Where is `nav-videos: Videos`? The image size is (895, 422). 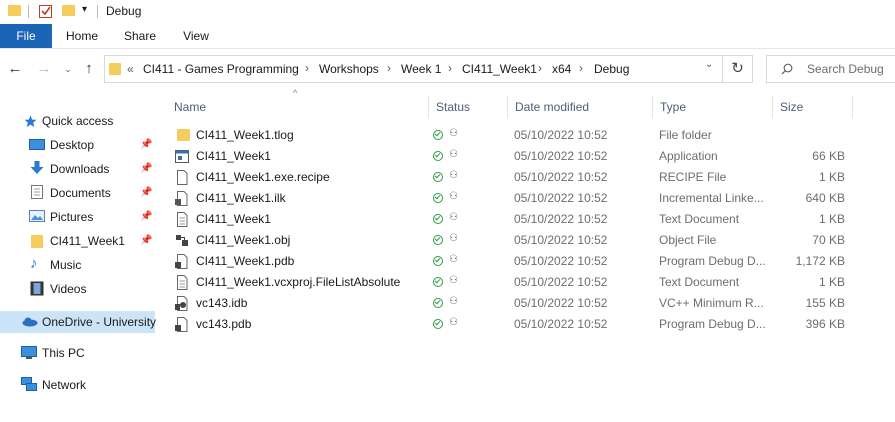 nav-videos: Videos is located at coordinates (77, 289).